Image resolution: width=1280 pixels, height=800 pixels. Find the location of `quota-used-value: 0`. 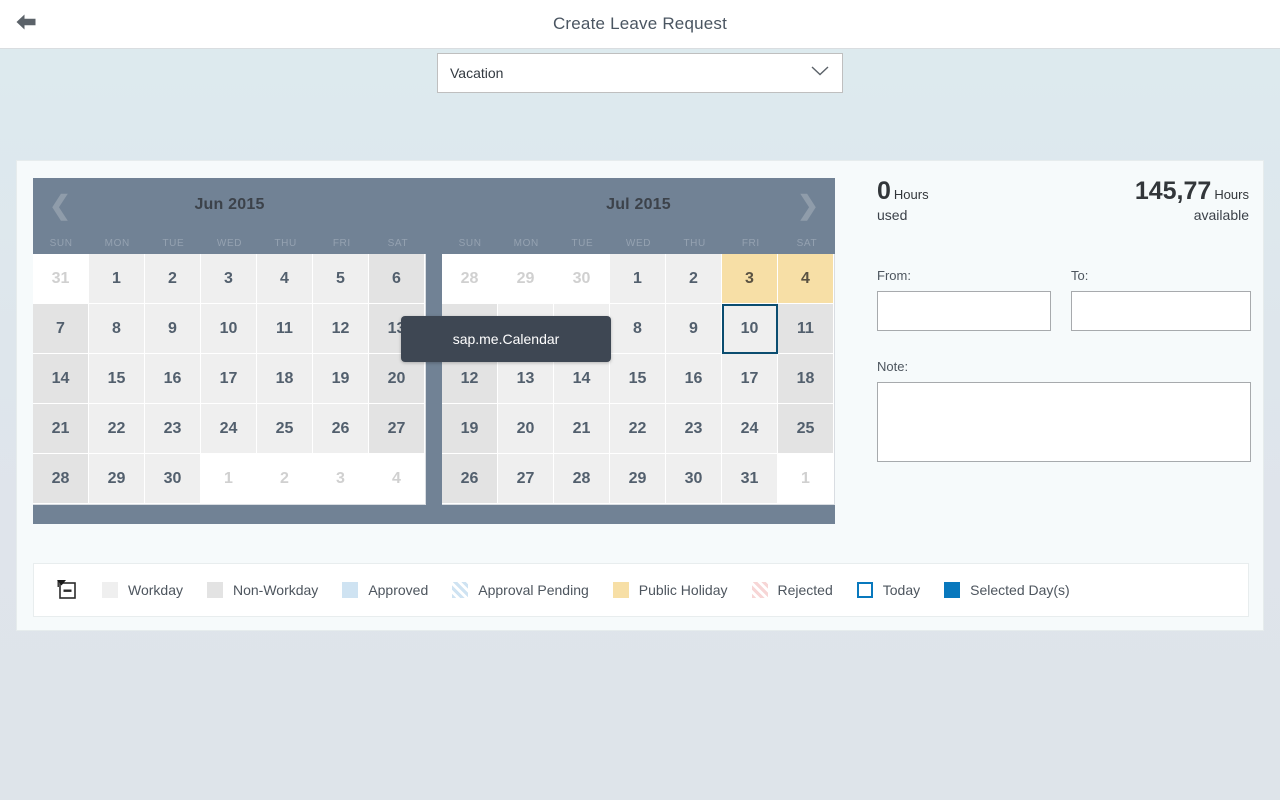

quota-used-value: 0 is located at coordinates (884, 191).